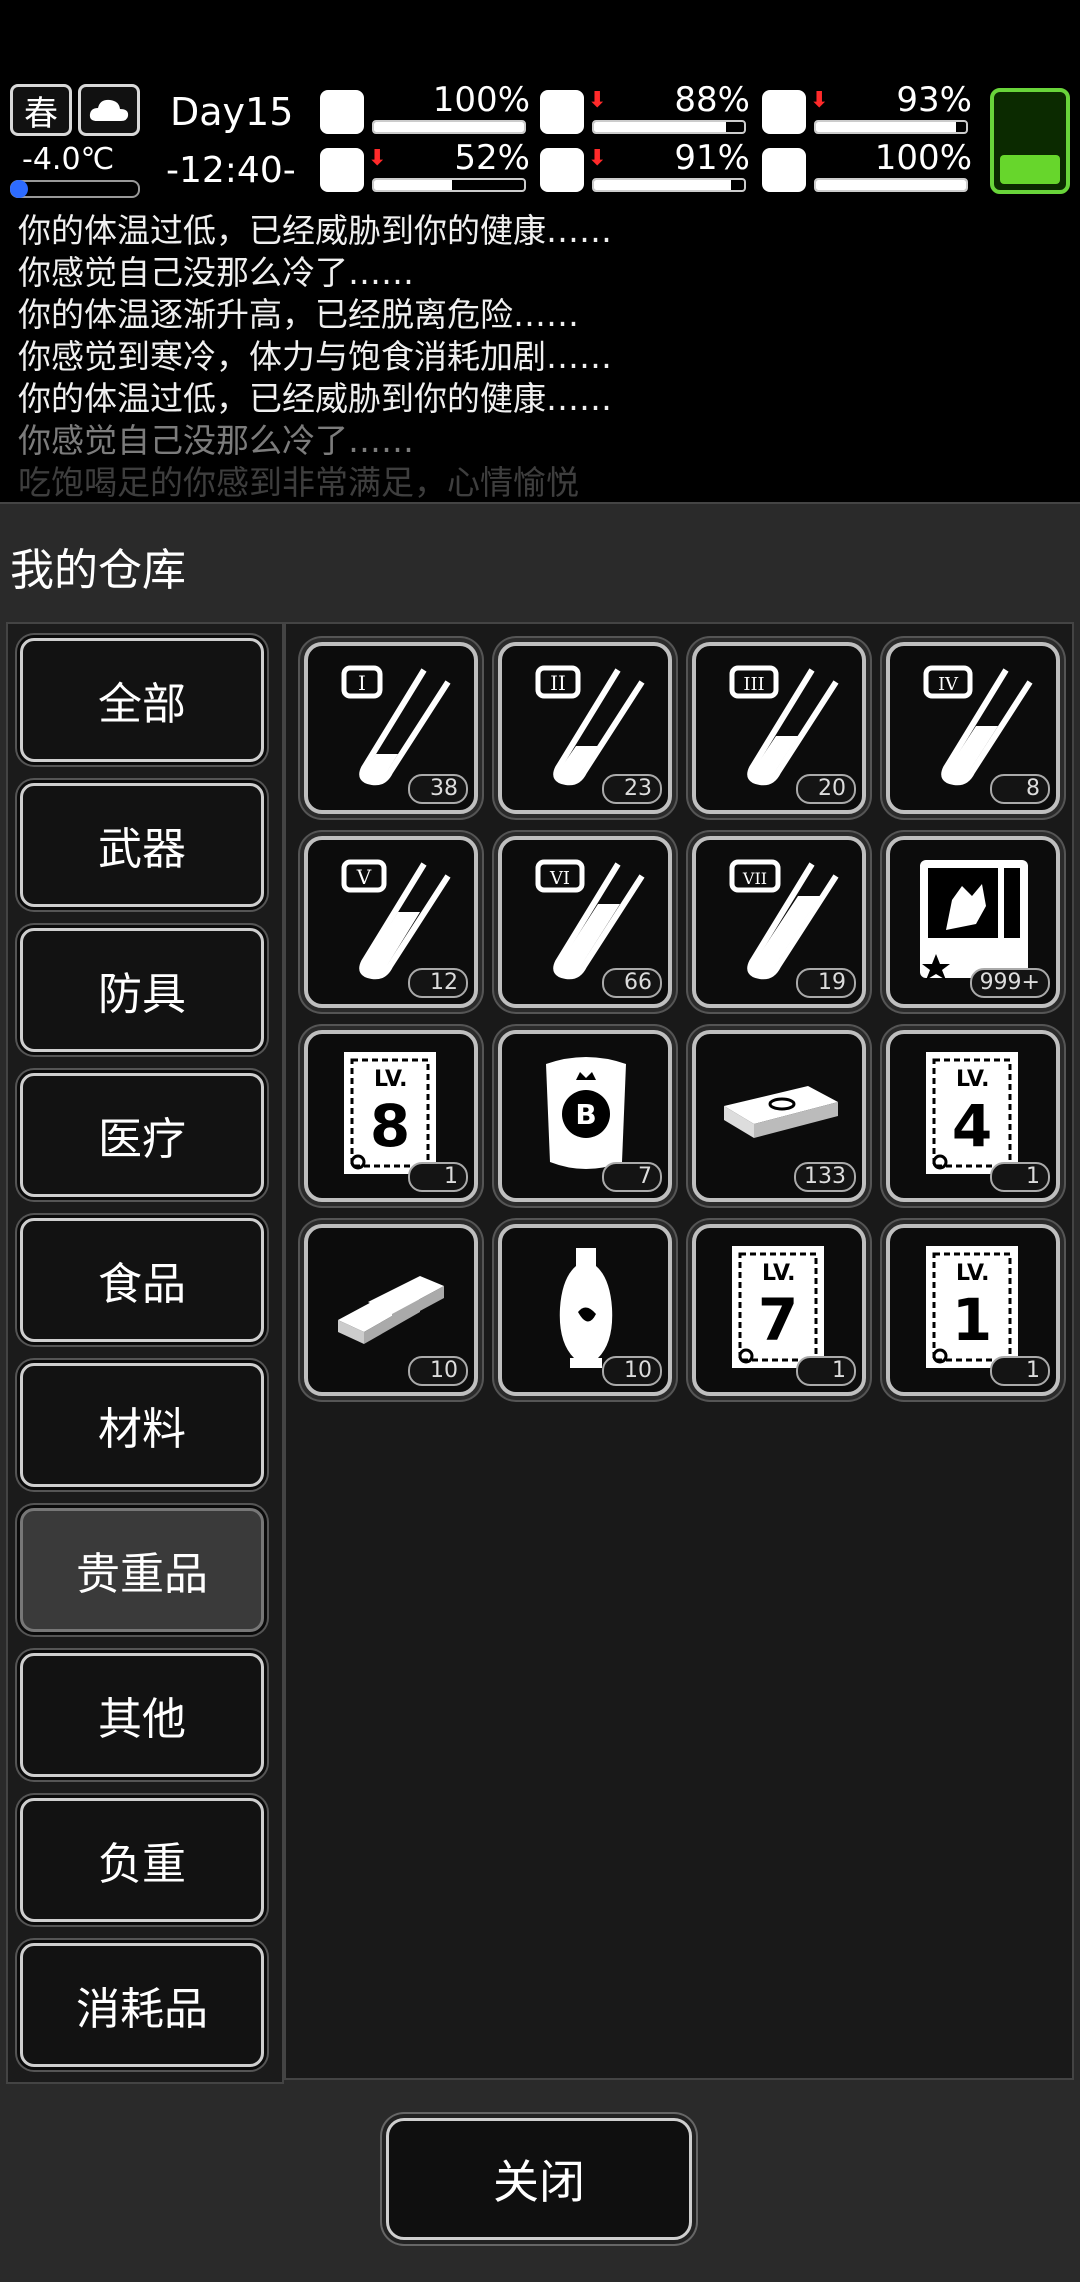 This screenshot has width=1080, height=2282. I want to click on stat-hunger-value: 88%, so click(712, 100).